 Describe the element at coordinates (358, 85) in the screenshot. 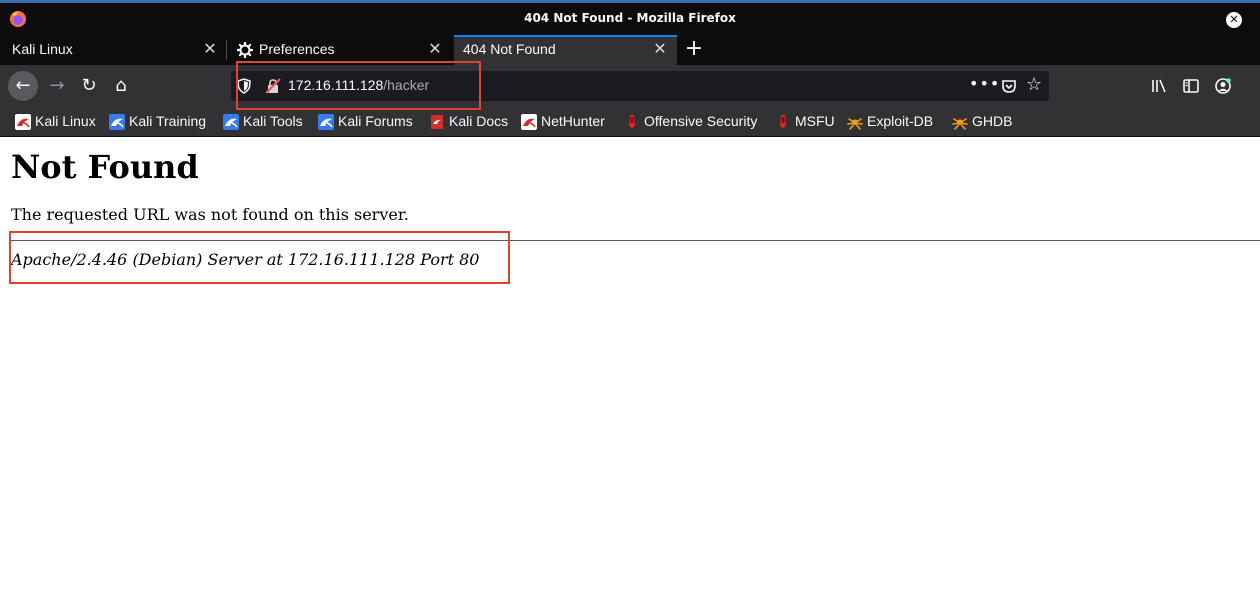

I see `url-highlight-box` at that location.